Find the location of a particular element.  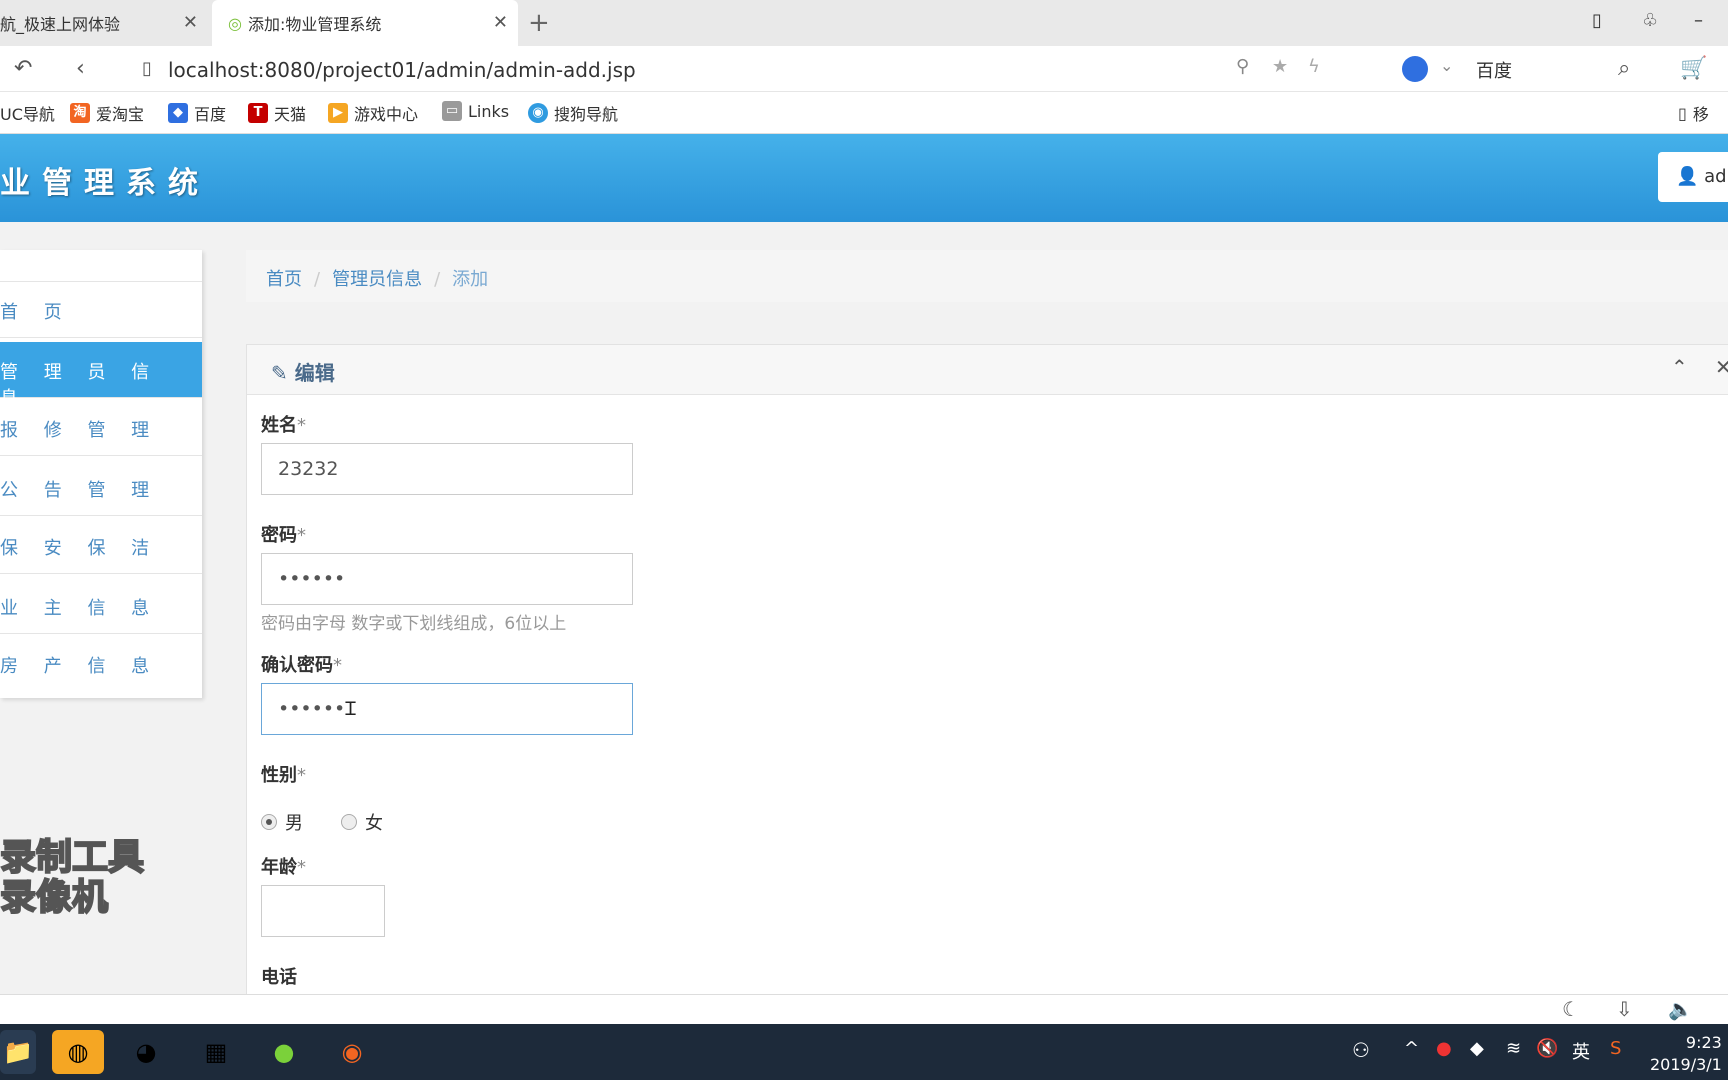

app-header: 业管理系统 👤 adı is located at coordinates (864, 178).